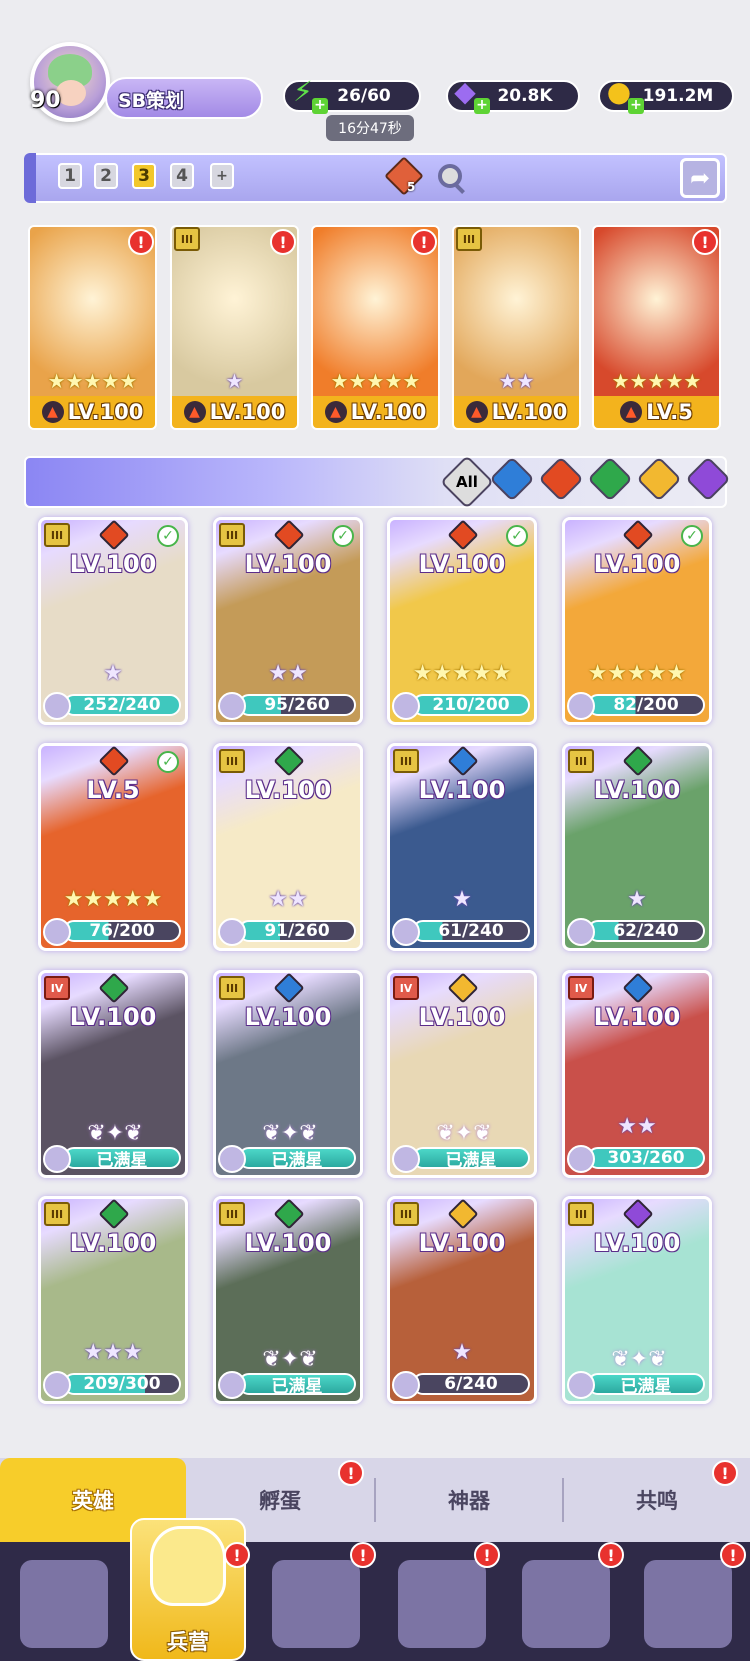  What do you see at coordinates (516, 327) in the screenshot?
I see `team-hero-card: ★★ ▲ LV.100` at bounding box center [516, 327].